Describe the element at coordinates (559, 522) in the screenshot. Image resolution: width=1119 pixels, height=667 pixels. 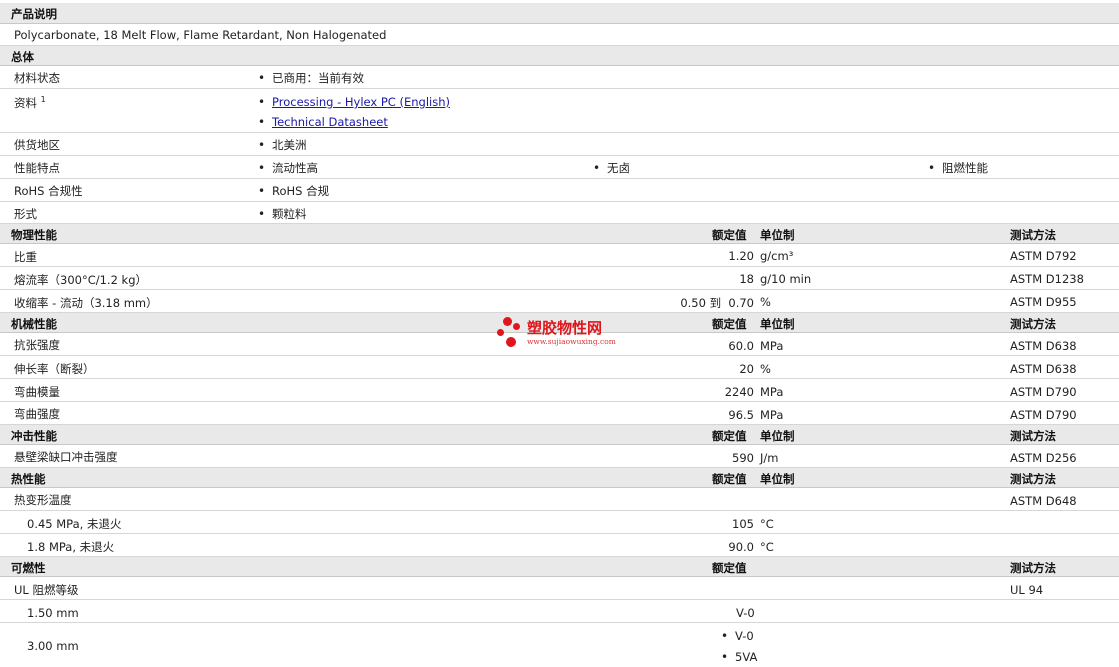
I see `table-row: 0.45 MPa, 未退火 105 °C` at that location.